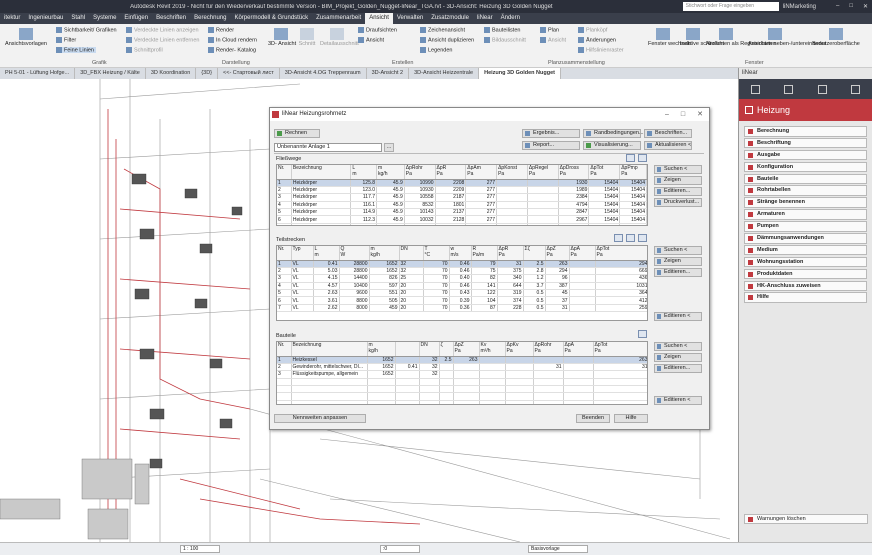 Image resolution: width=872 pixels, height=555 pixels. I want to click on ribbon-tab: Ändern, so click(510, 18).